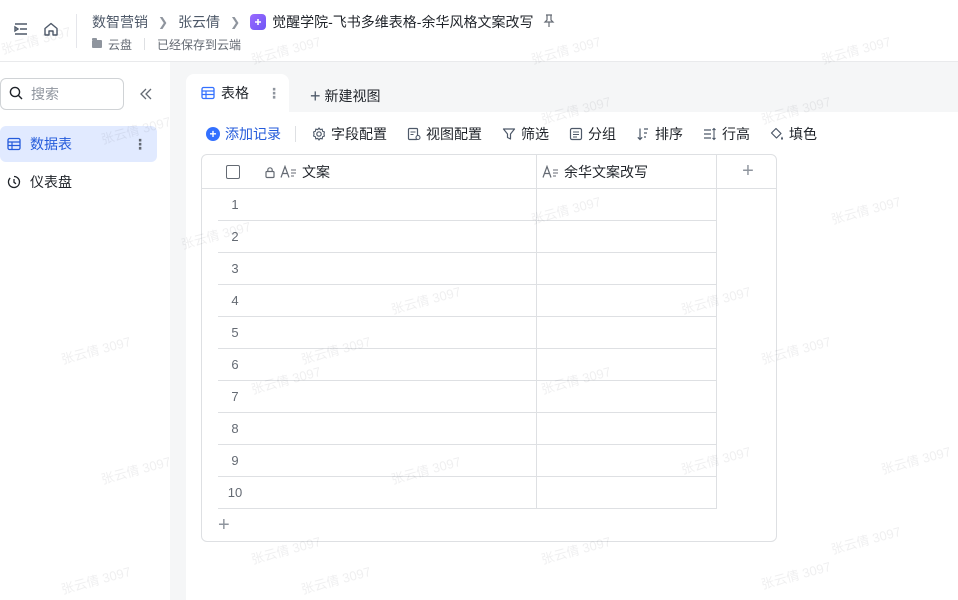  I want to click on tab-label: 表格, so click(235, 93).